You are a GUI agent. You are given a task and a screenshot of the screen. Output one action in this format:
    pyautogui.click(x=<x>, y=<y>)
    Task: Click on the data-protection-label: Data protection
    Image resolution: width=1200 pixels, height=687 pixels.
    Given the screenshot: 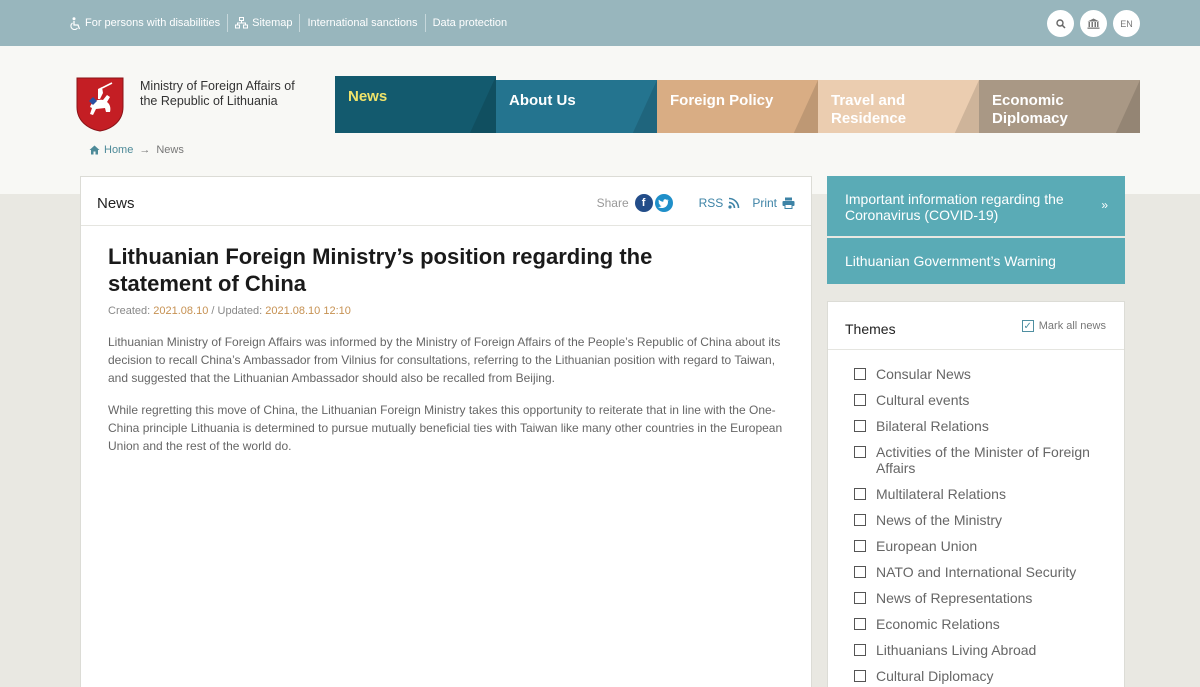 What is the action you would take?
    pyautogui.click(x=470, y=23)
    